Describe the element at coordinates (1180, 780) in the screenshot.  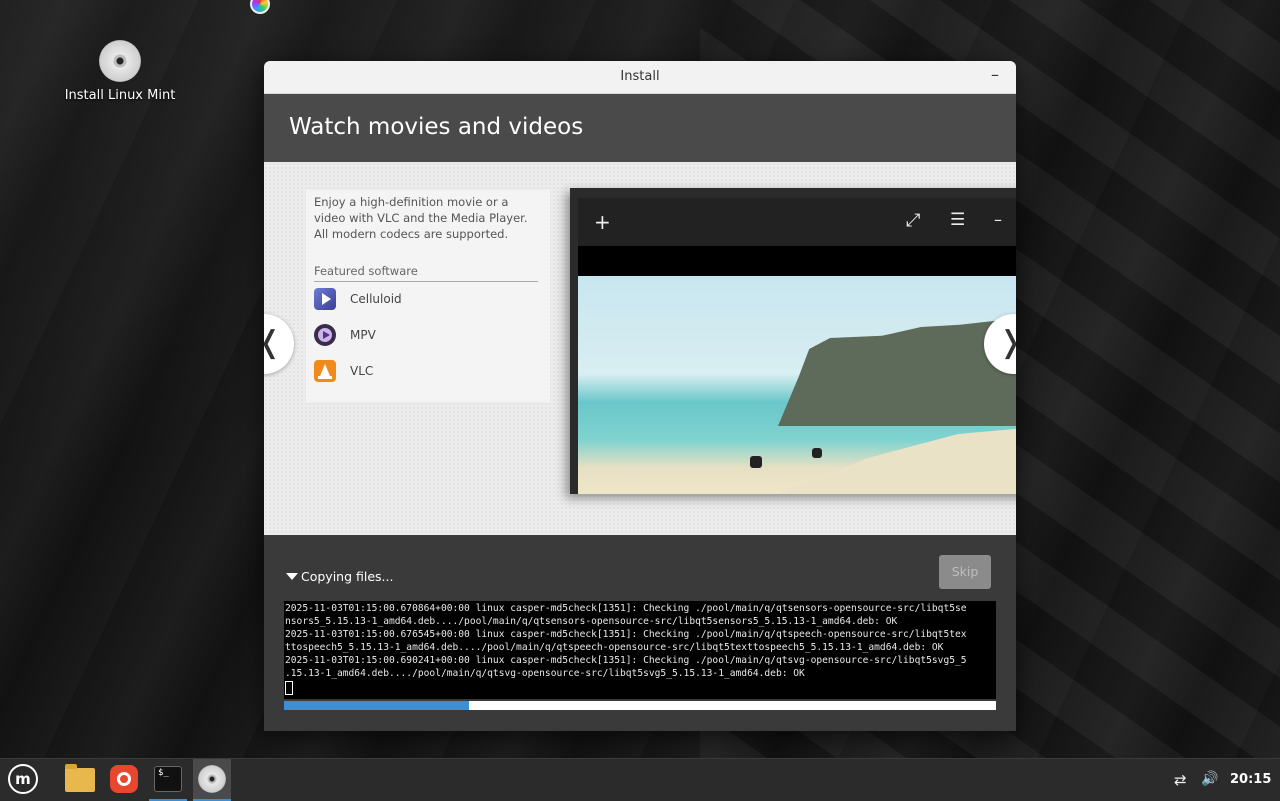
I see `network-icon: ⇄` at that location.